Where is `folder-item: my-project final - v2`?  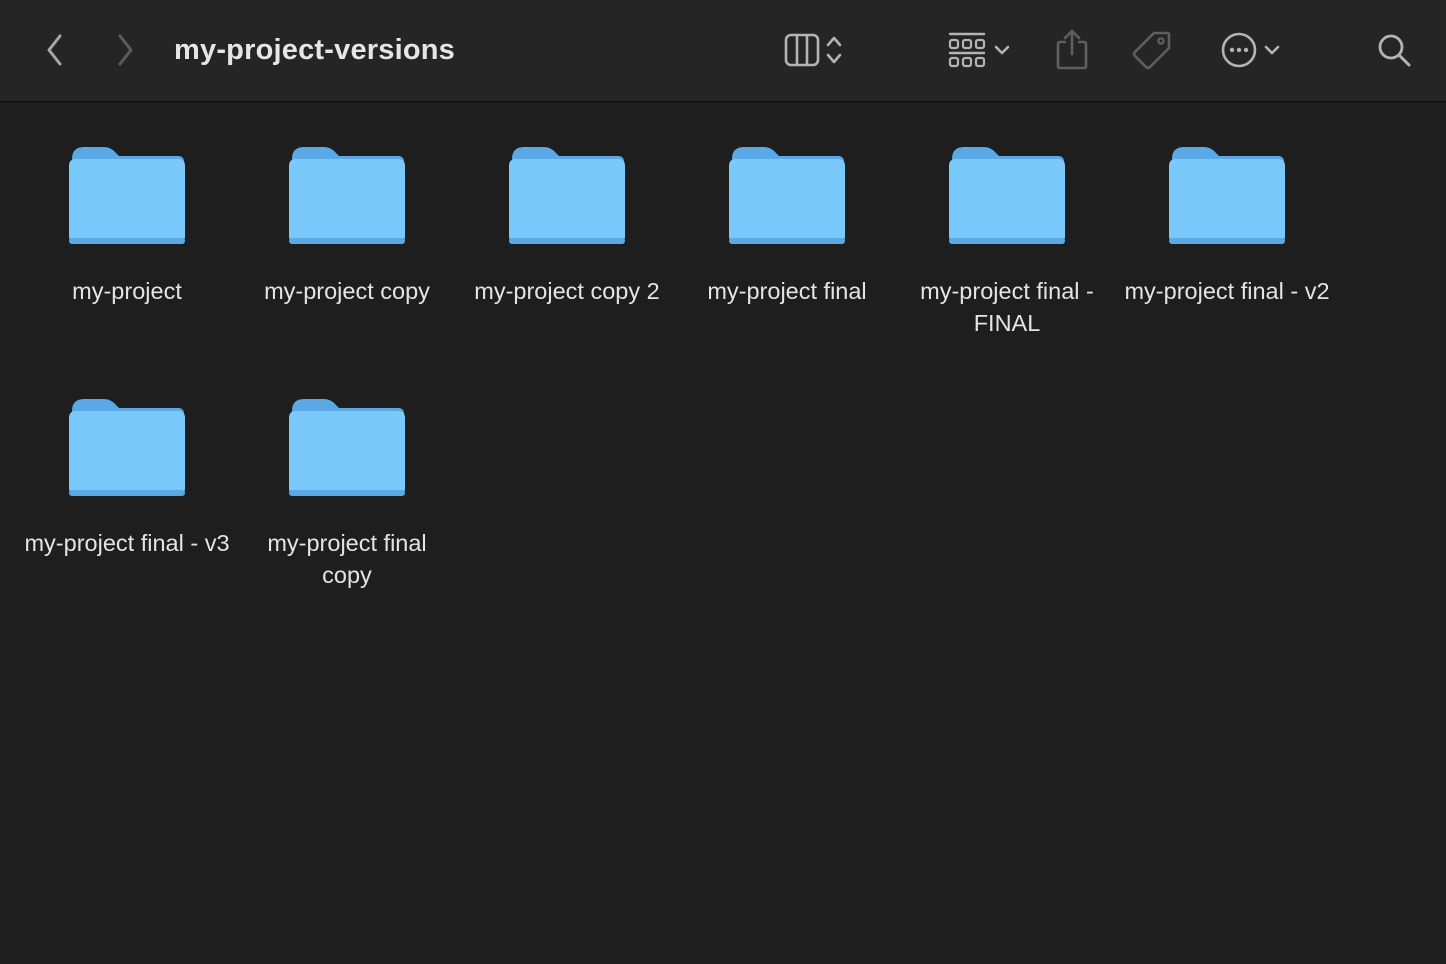
folder-item: my-project final - v2 is located at coordinates (1227, 225).